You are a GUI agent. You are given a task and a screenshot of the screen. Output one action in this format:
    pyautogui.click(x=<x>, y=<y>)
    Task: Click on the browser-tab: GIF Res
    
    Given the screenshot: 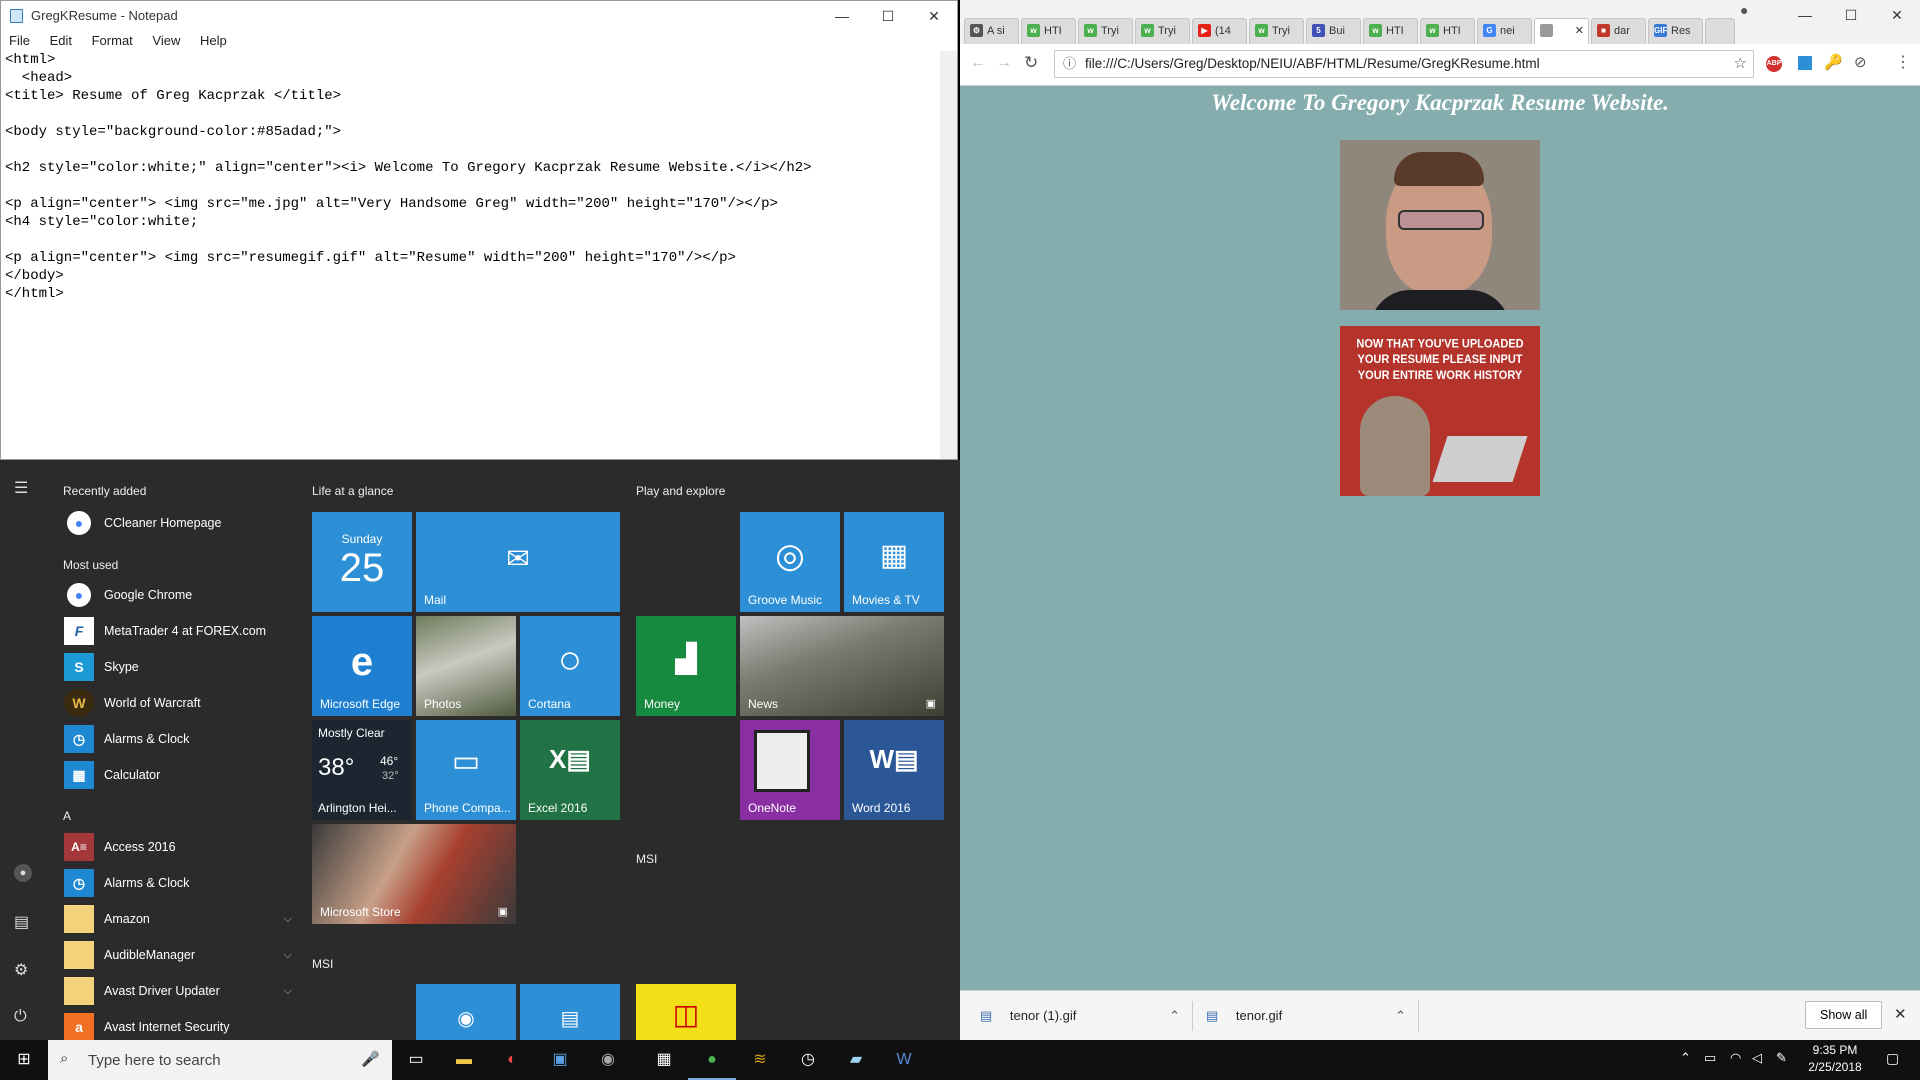 What is the action you would take?
    pyautogui.click(x=1675, y=31)
    